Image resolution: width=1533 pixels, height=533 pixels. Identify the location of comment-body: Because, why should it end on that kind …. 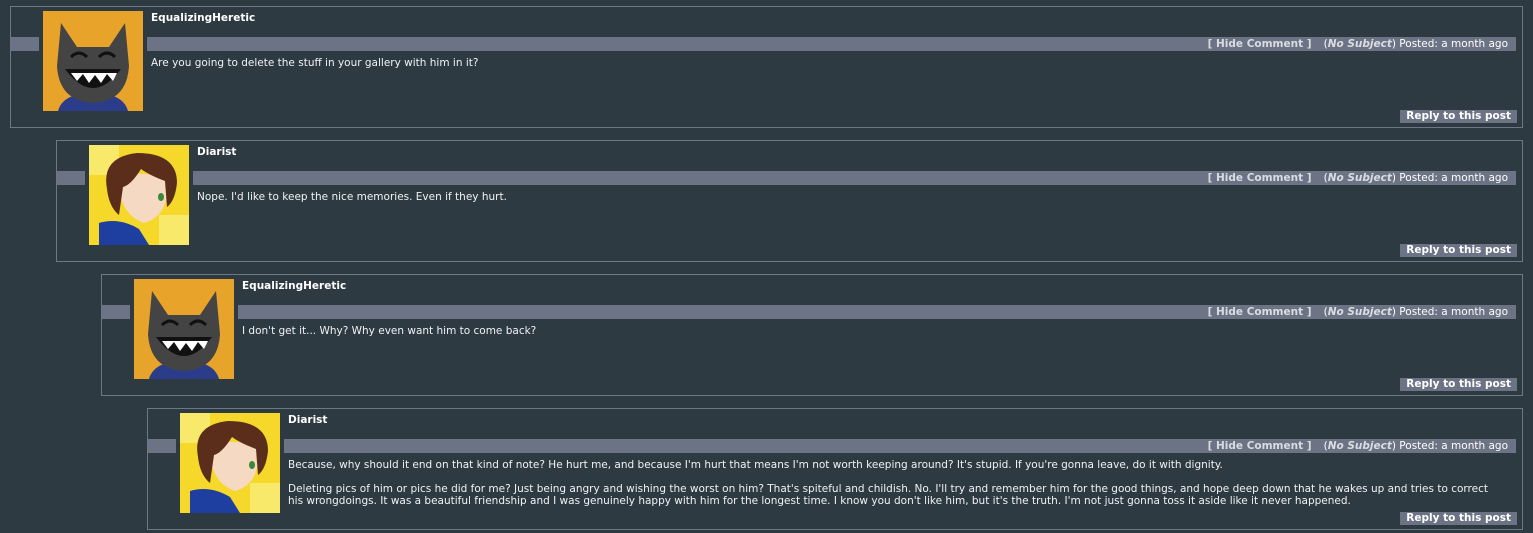
(895, 489).